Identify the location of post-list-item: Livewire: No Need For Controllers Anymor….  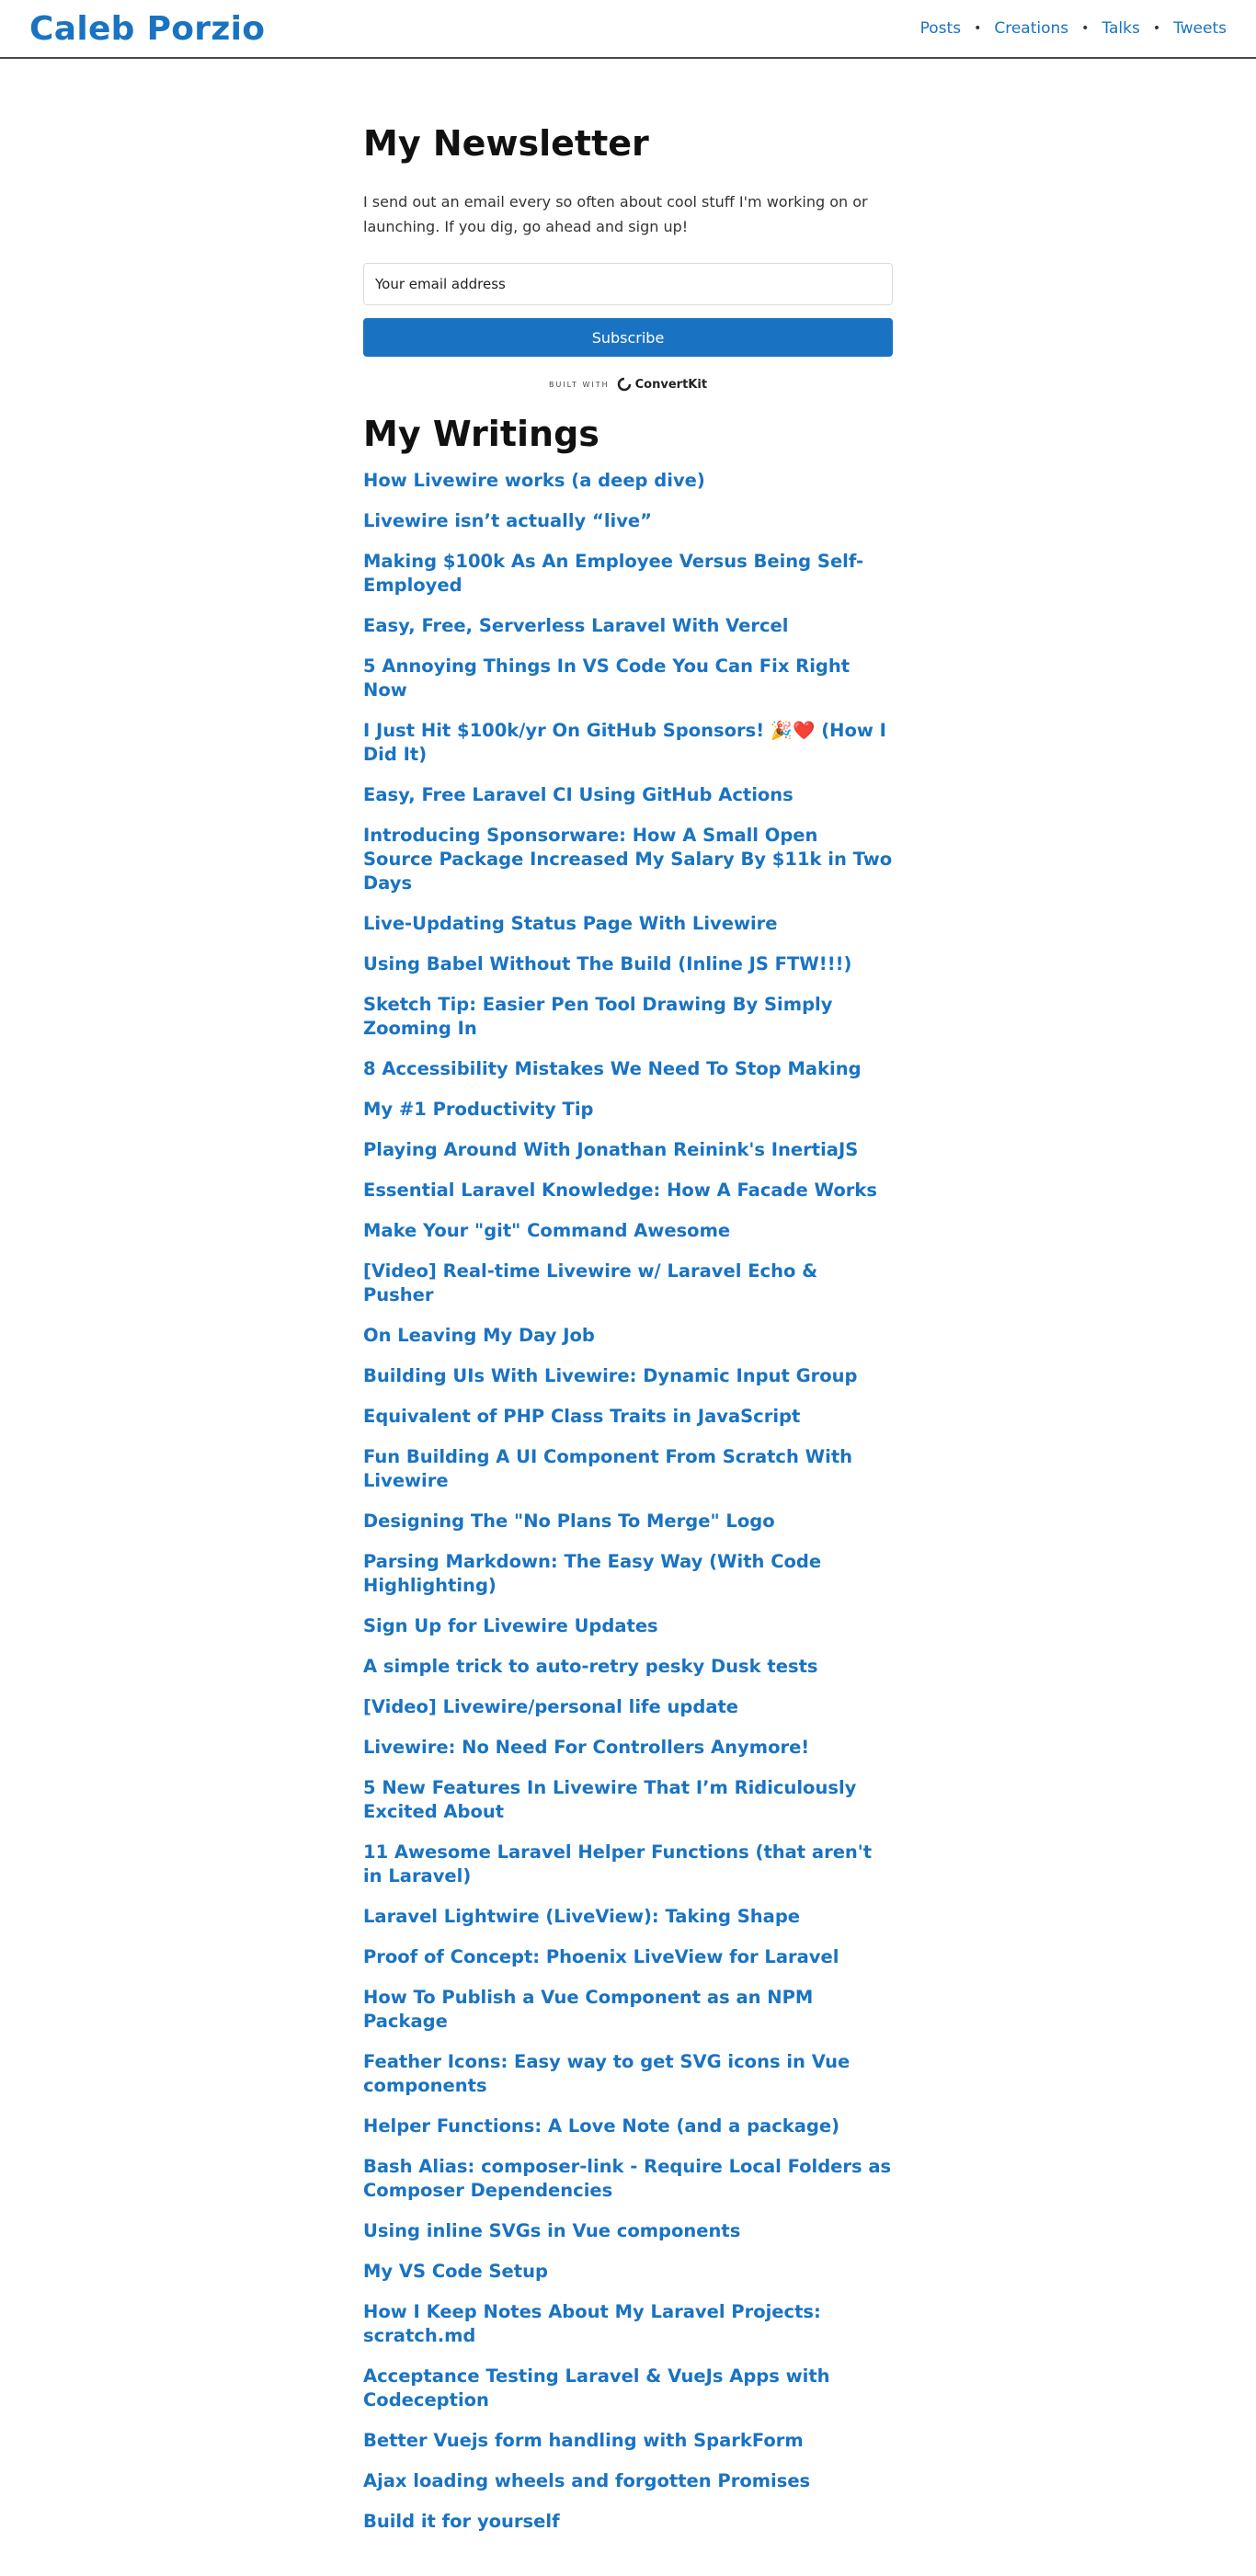
(628, 1748).